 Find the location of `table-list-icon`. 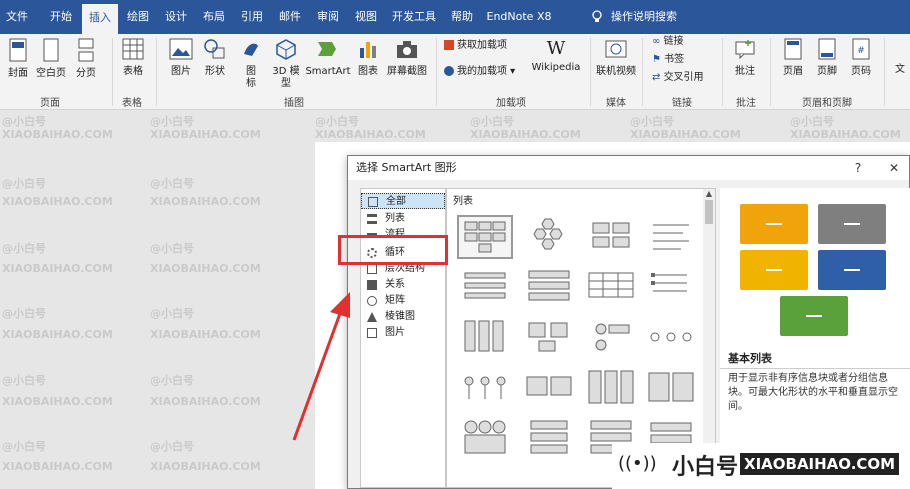

table-list-icon is located at coordinates (611, 285).